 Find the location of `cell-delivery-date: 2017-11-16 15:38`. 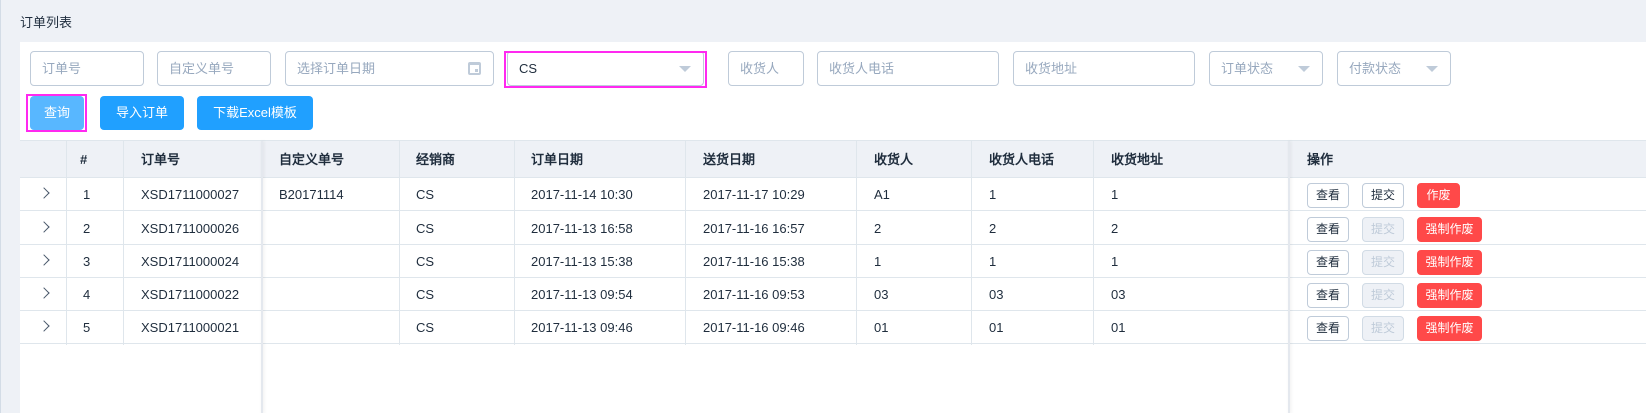

cell-delivery-date: 2017-11-16 15:38 is located at coordinates (754, 261).